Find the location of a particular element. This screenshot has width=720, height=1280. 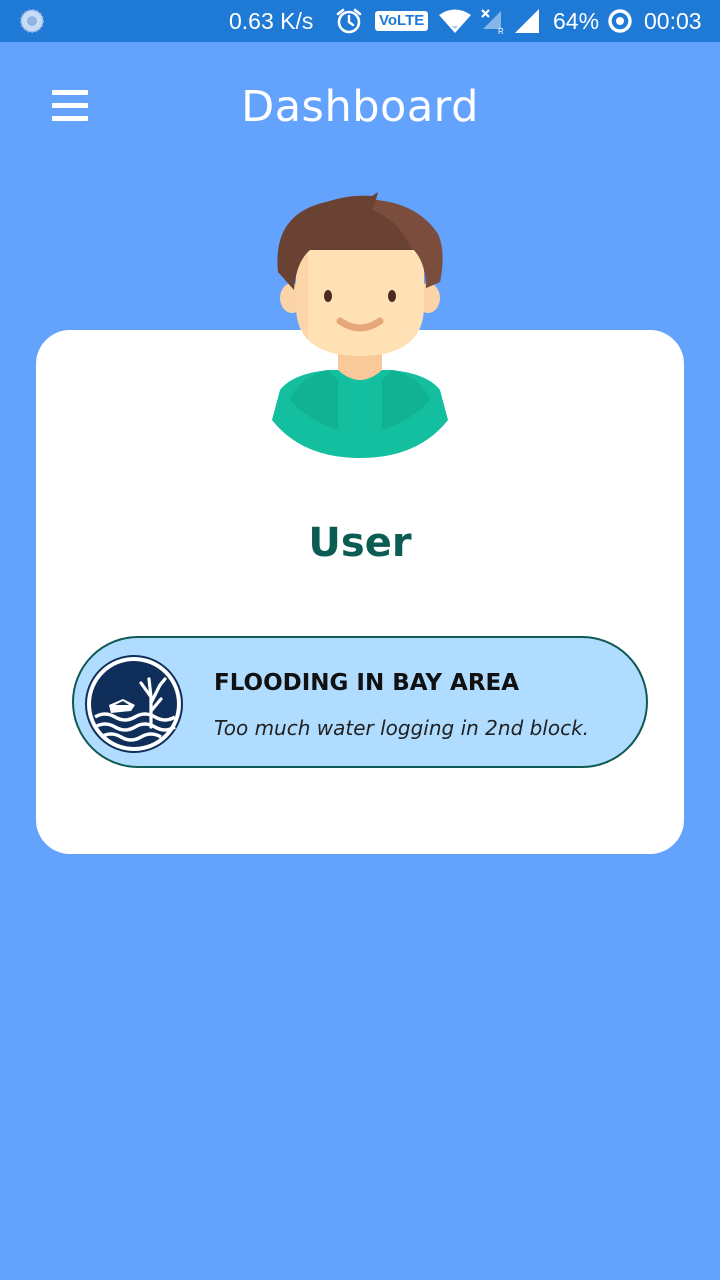

battery-ring-icon is located at coordinates (620, 21).